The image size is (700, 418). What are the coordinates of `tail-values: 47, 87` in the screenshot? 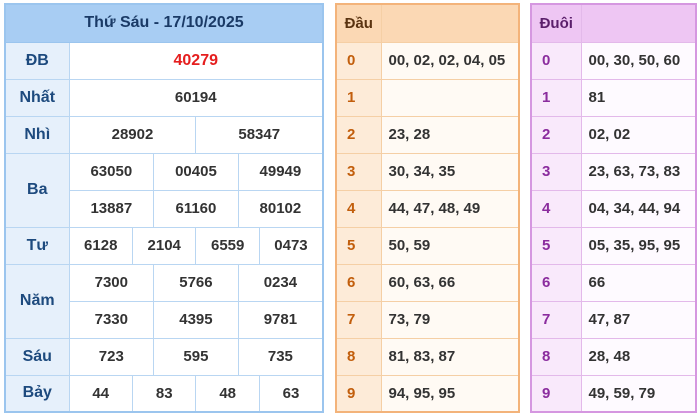 It's located at (638, 319).